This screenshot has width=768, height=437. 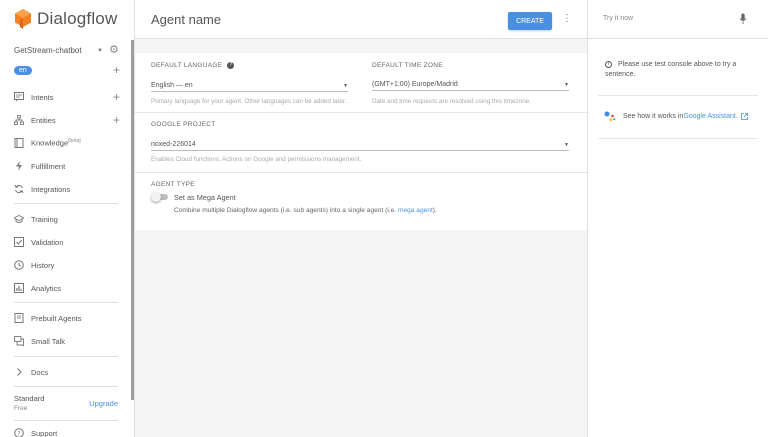 I want to click on chevron-right-icon, so click(x=19, y=372).